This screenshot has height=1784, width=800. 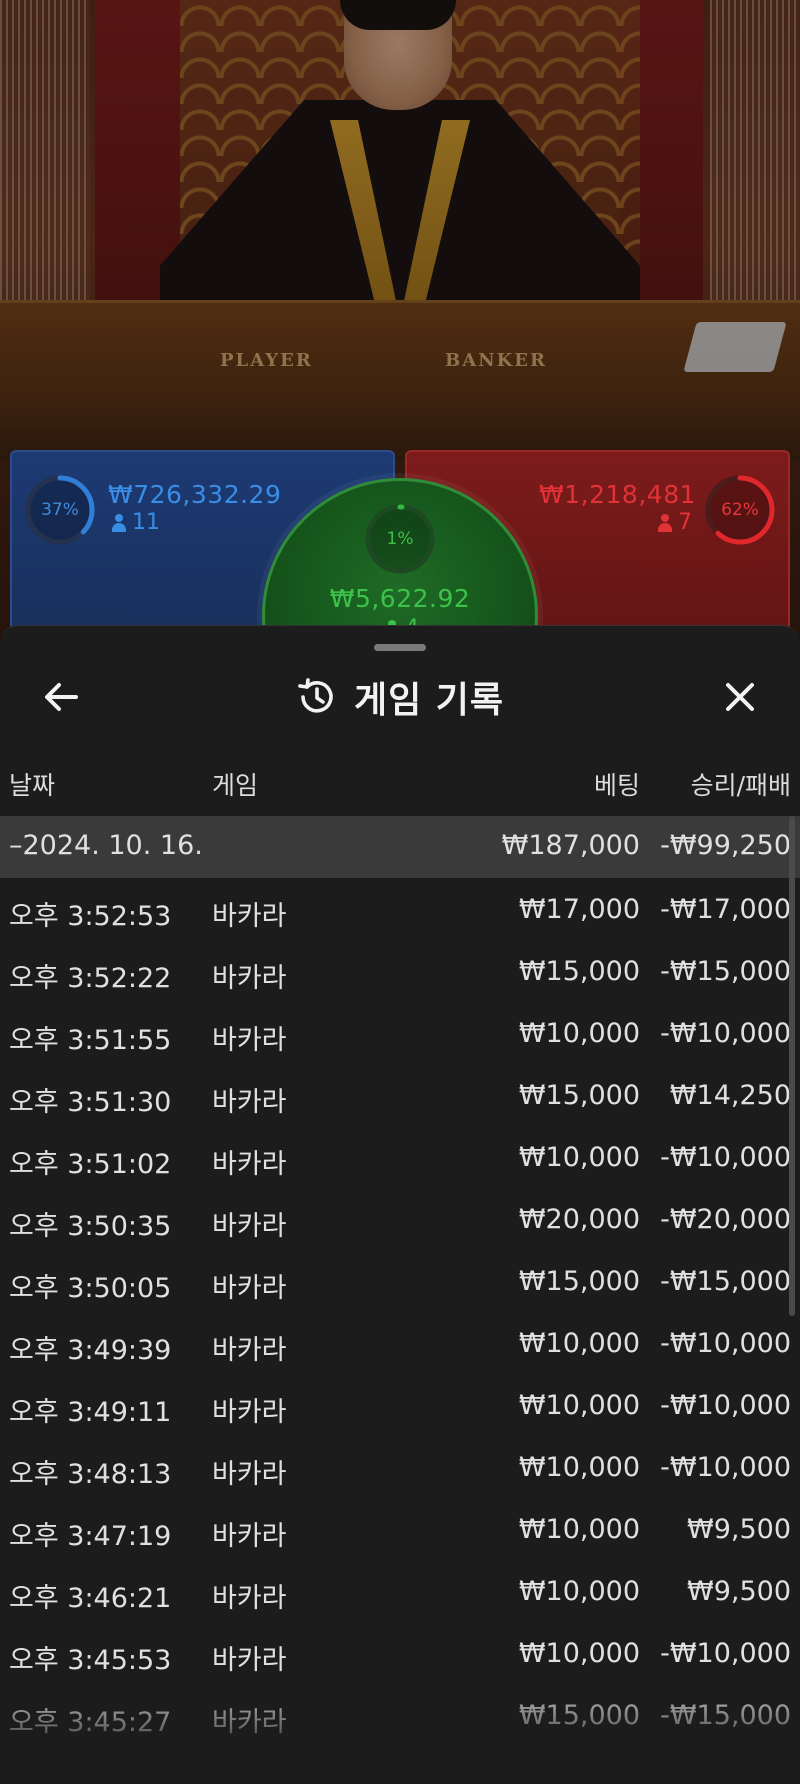 What do you see at coordinates (400, 1035) in the screenshot?
I see `history-row: 오후 3:51:55 바카라 ₩10,000 -₩10,000` at bounding box center [400, 1035].